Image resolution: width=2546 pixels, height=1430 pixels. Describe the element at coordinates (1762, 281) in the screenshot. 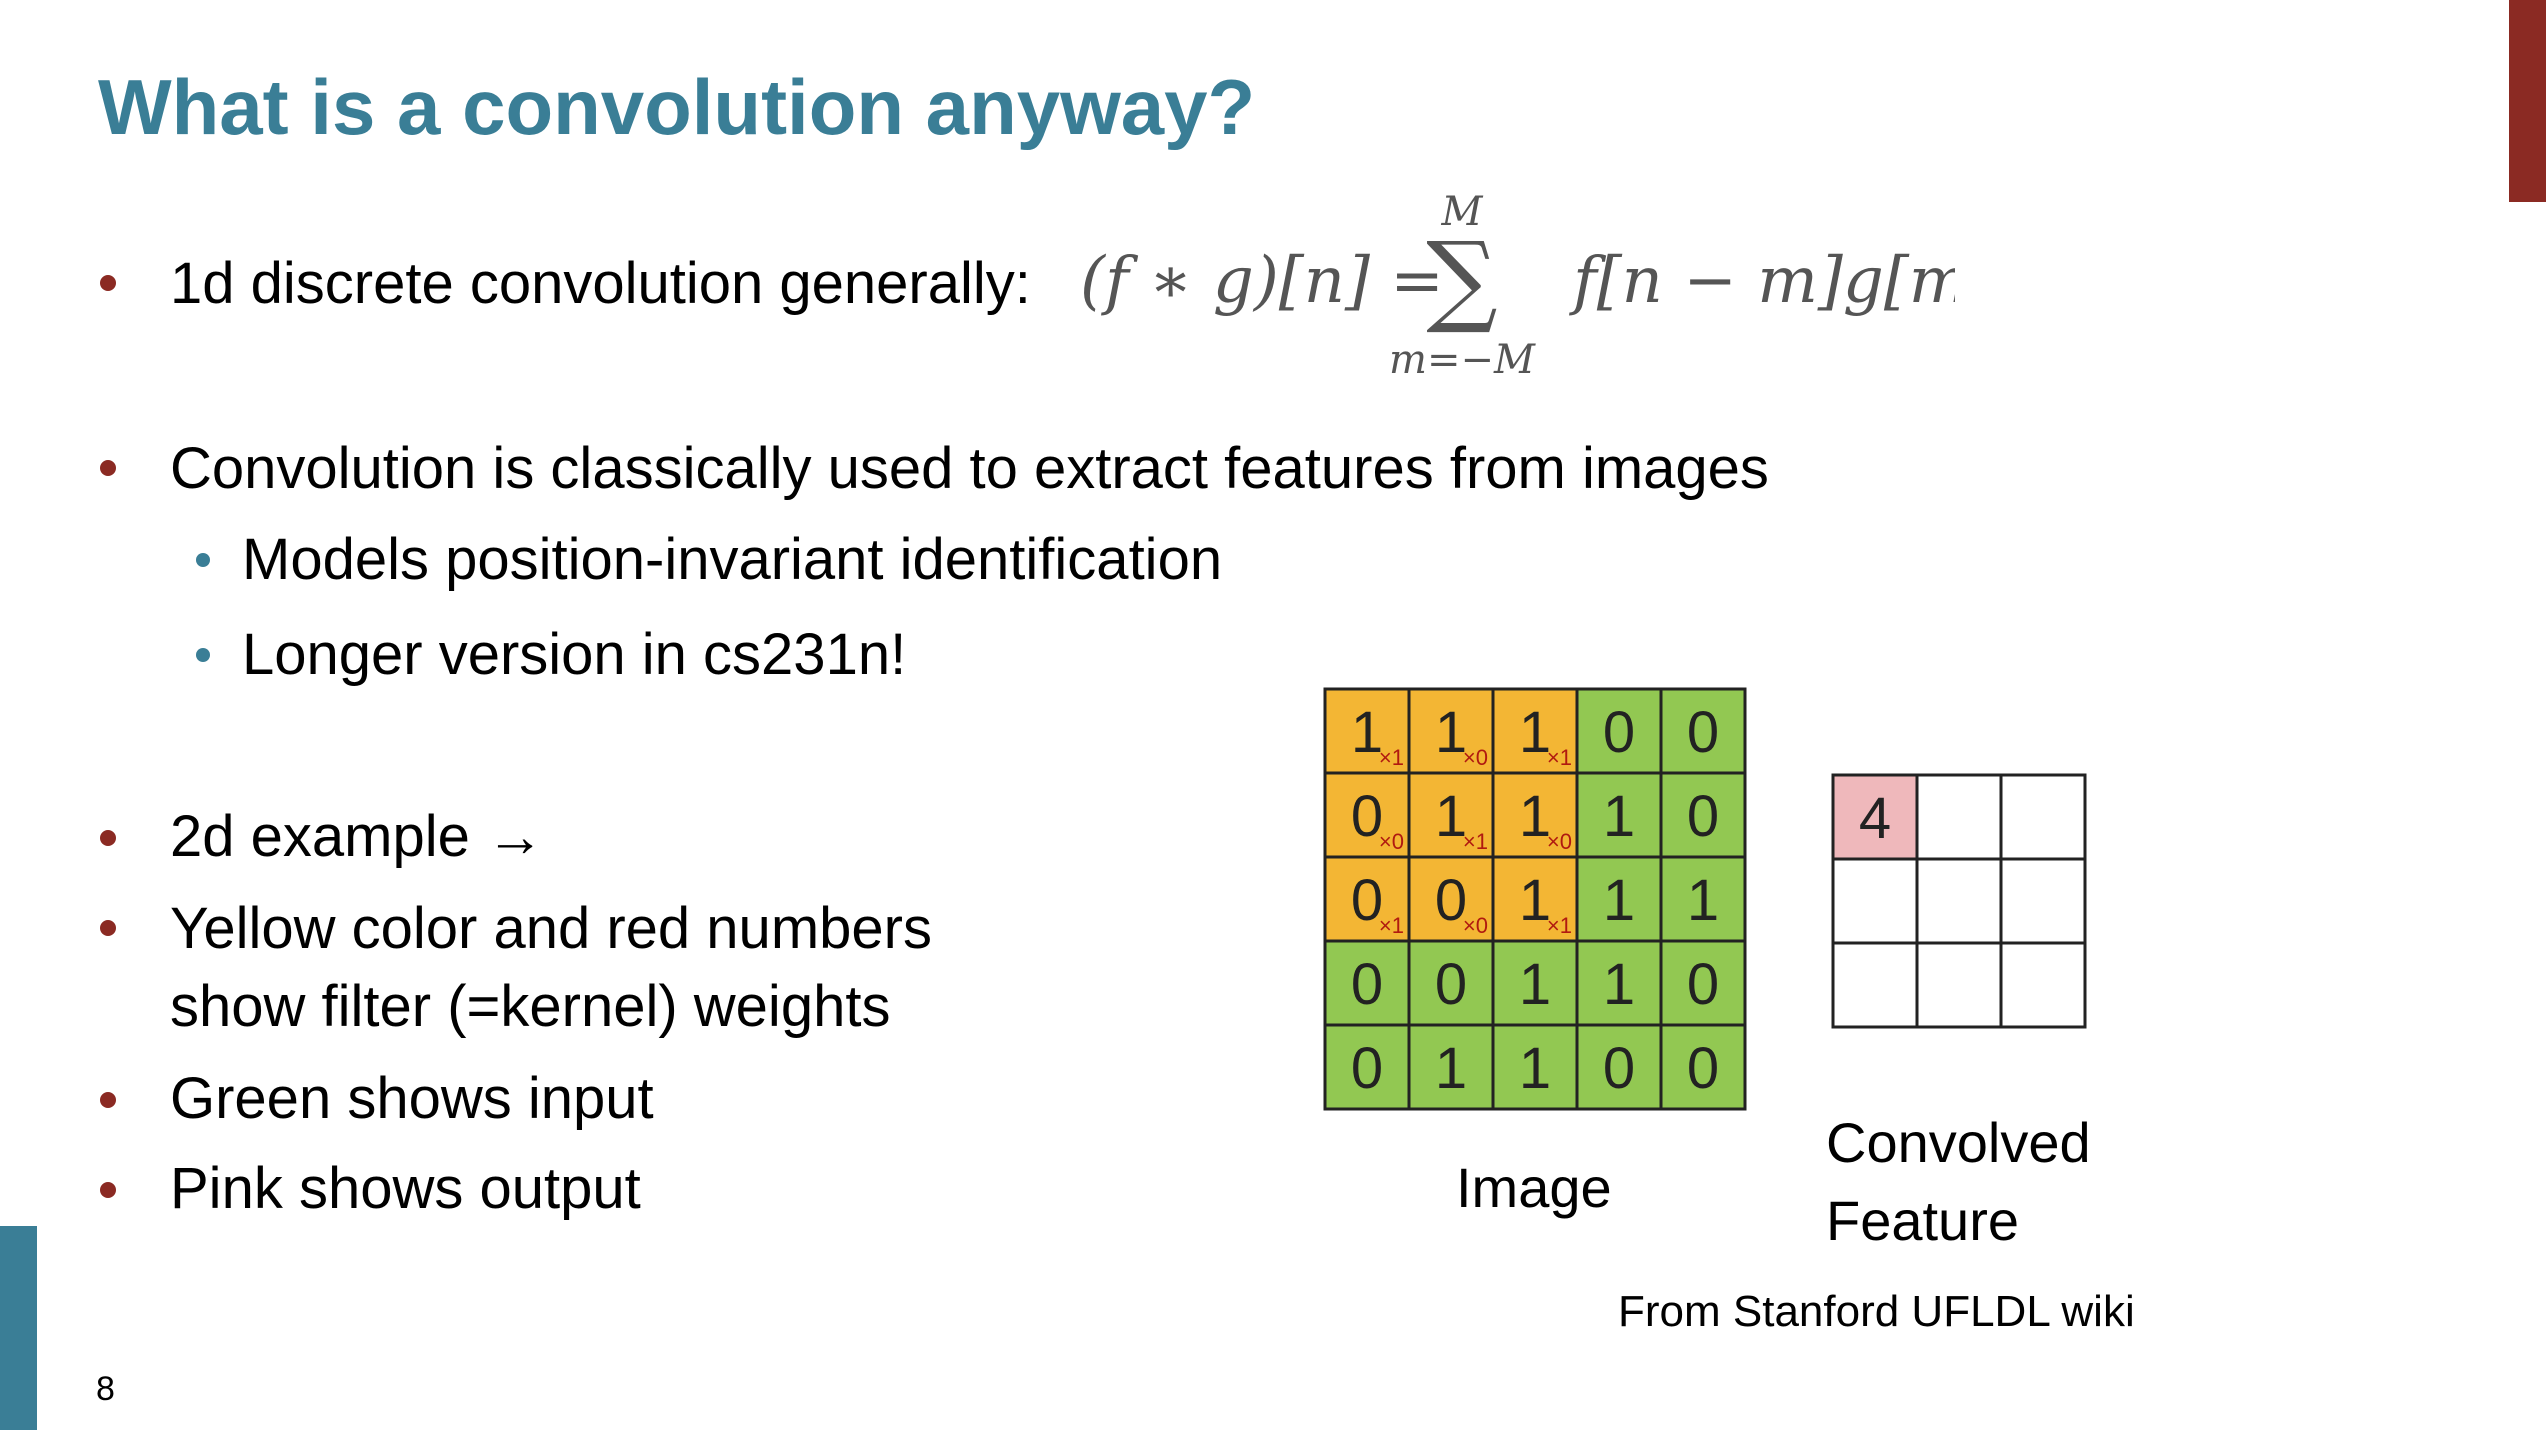

I see `formula-rhs: f[n − m]g[m].` at that location.